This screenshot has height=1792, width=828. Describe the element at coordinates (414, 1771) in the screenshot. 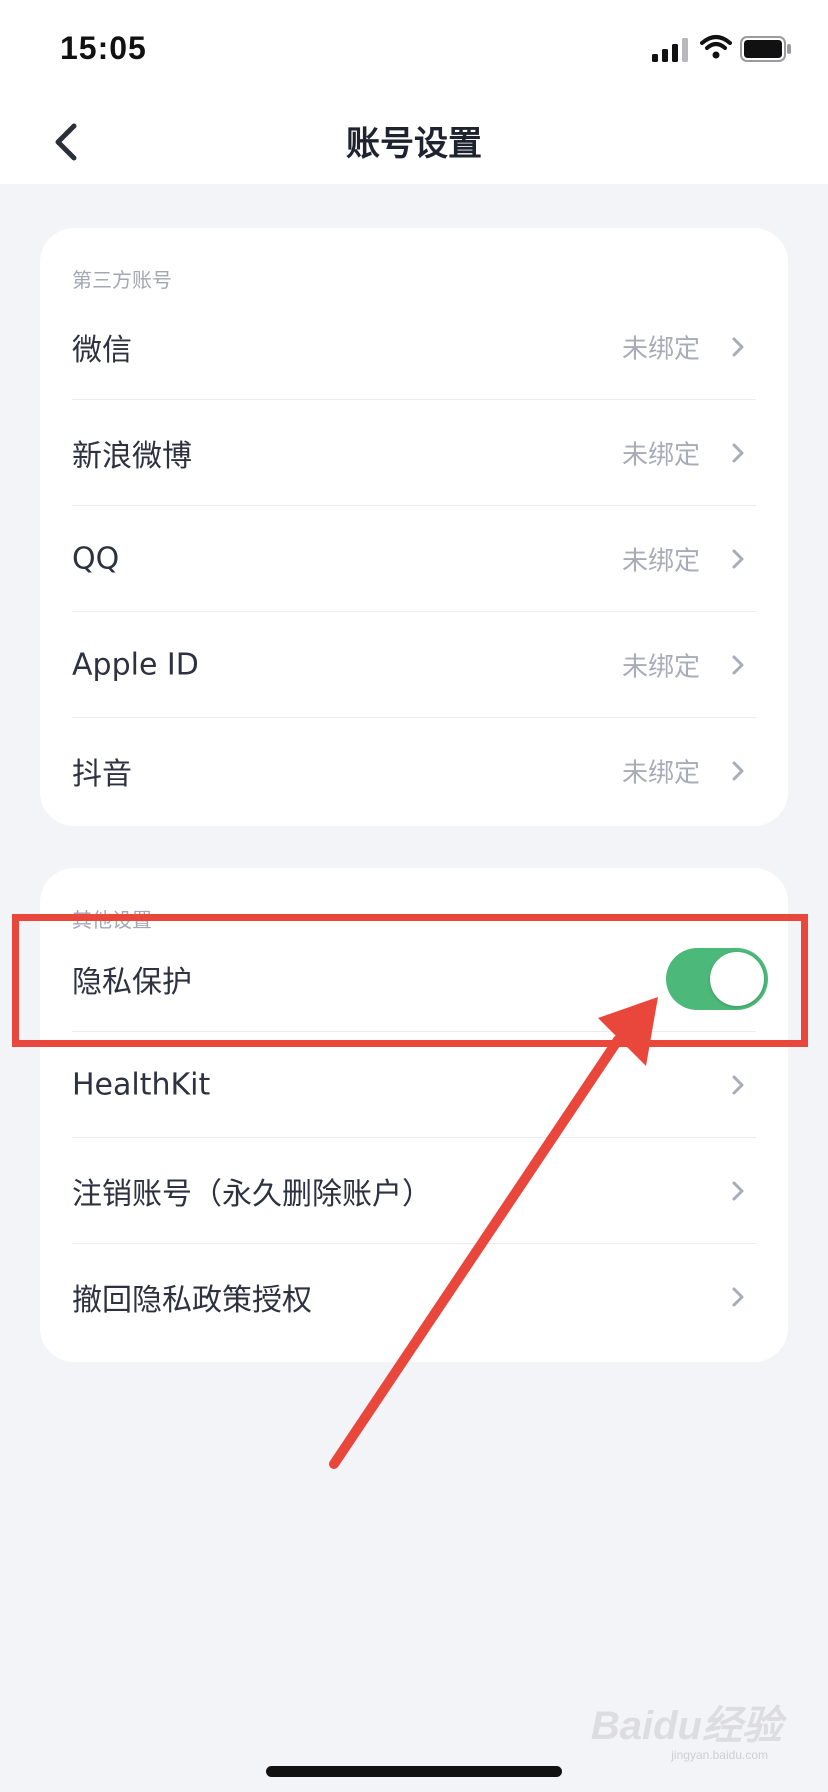

I see `home-indicator` at that location.